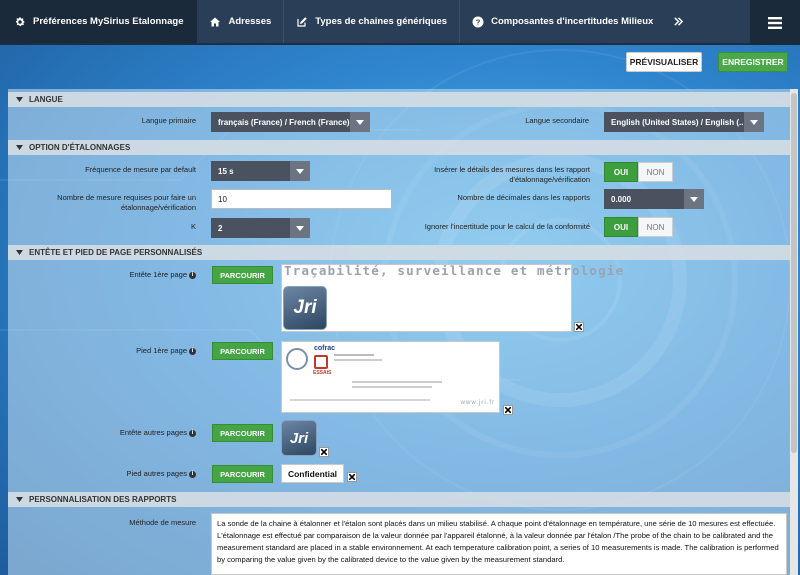 The width and height of the screenshot is (800, 575). I want to click on section-title: ENTÊTE ET PIED DE PAGE PERSONNALISÉS, so click(116, 252).